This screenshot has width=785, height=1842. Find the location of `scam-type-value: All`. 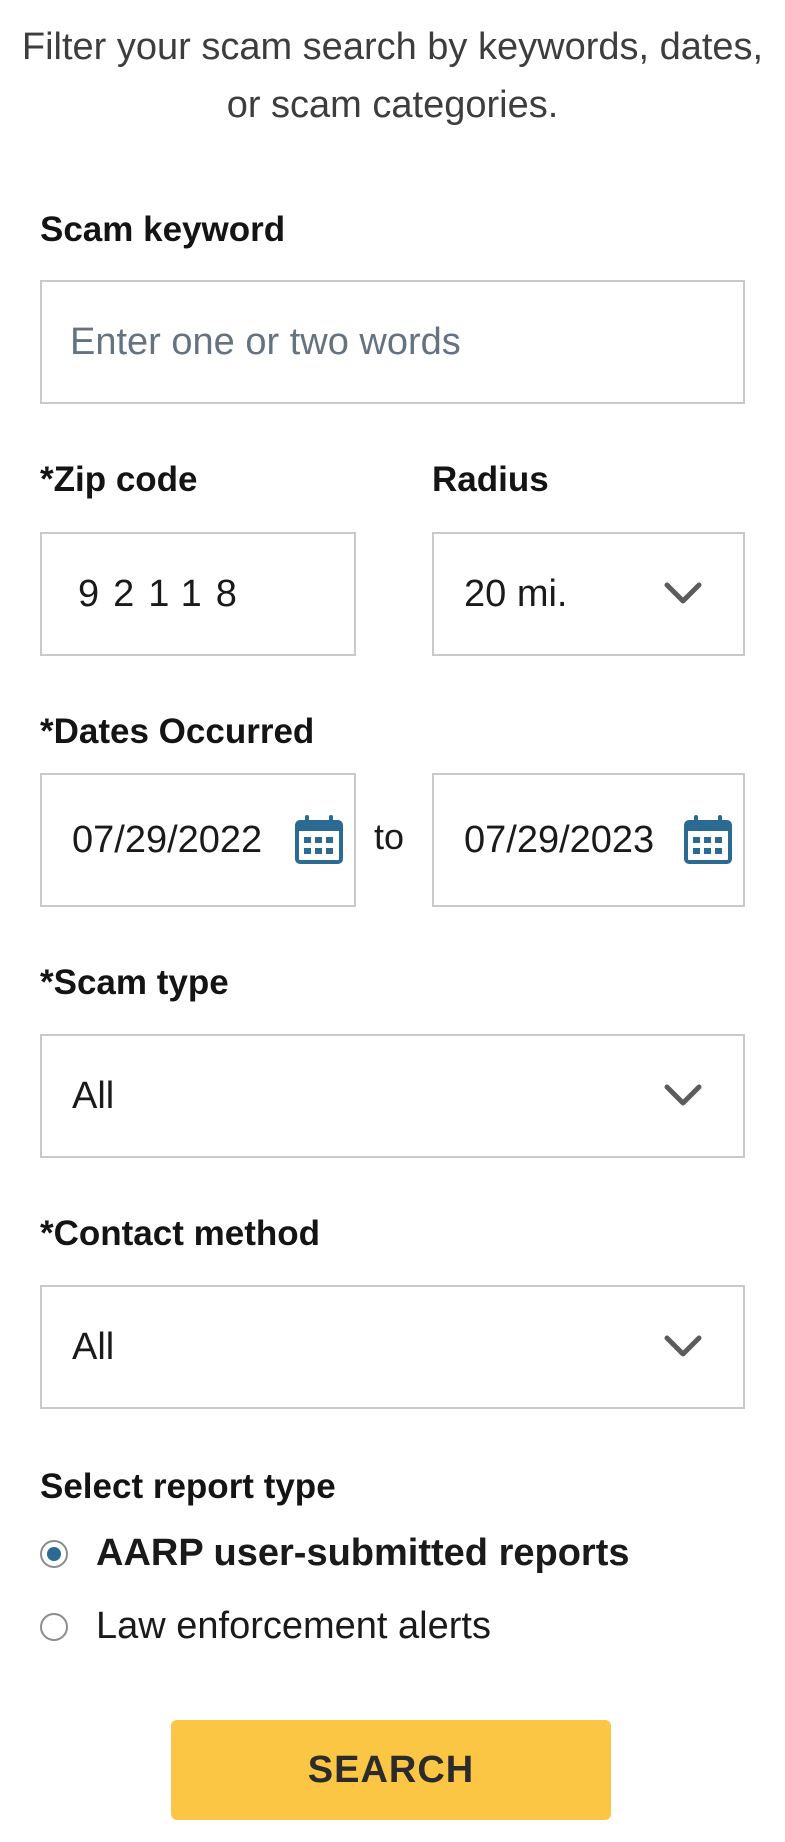

scam-type-value: All is located at coordinates (93, 1095).